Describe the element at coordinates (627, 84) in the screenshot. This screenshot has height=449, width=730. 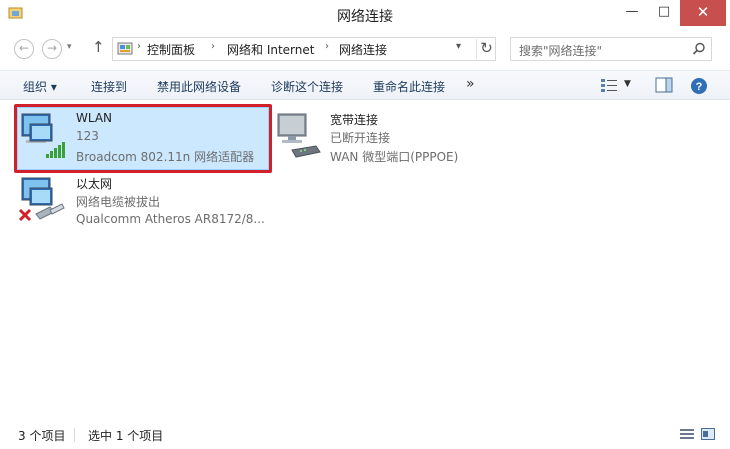
I see `view-options-dropdown: ▼` at that location.